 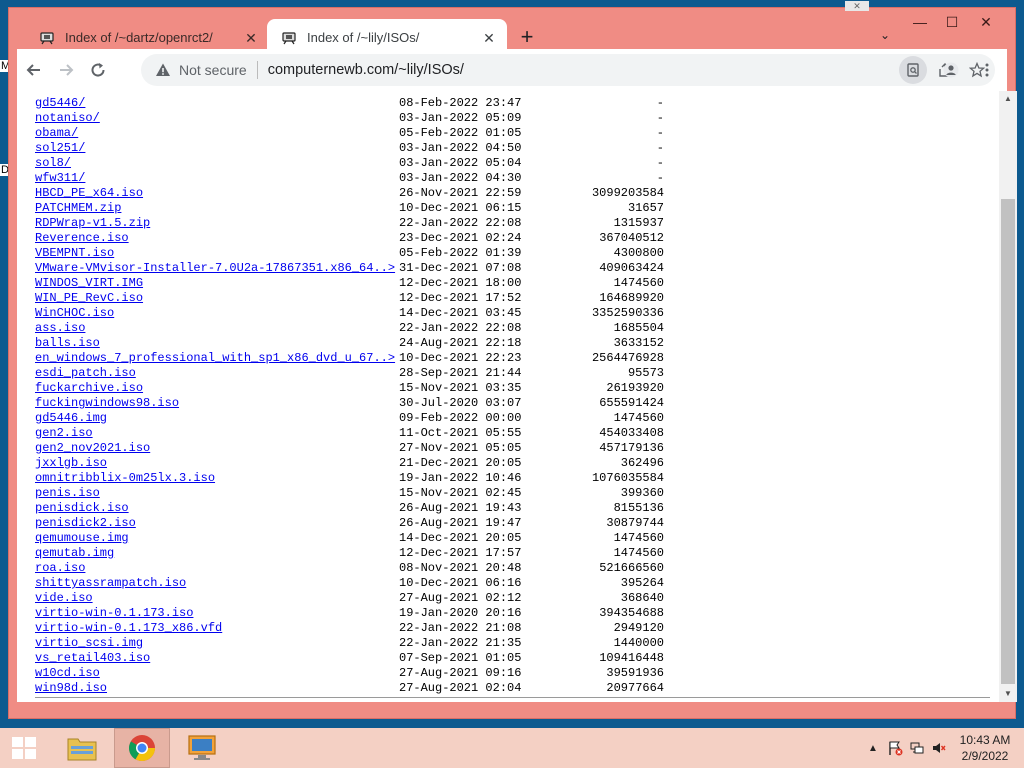 I want to click on file-link: fuckingwindows98.iso, so click(x=217, y=403).